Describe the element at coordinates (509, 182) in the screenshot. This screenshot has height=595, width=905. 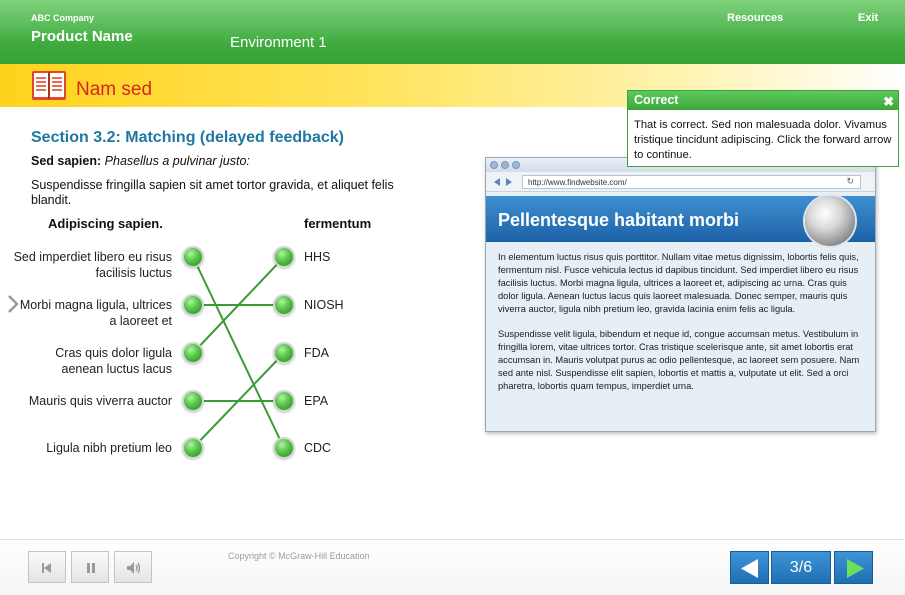
I see `forward-arrow-icon` at that location.